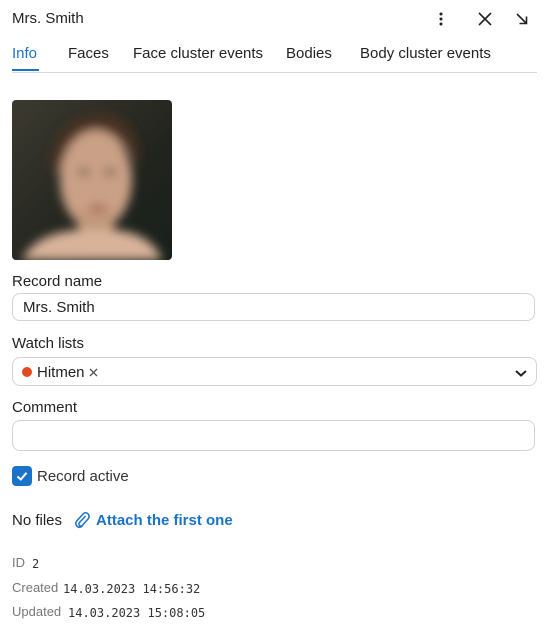  What do you see at coordinates (48, 343) in the screenshot?
I see `watch-lists-label: Watch lists` at bounding box center [48, 343].